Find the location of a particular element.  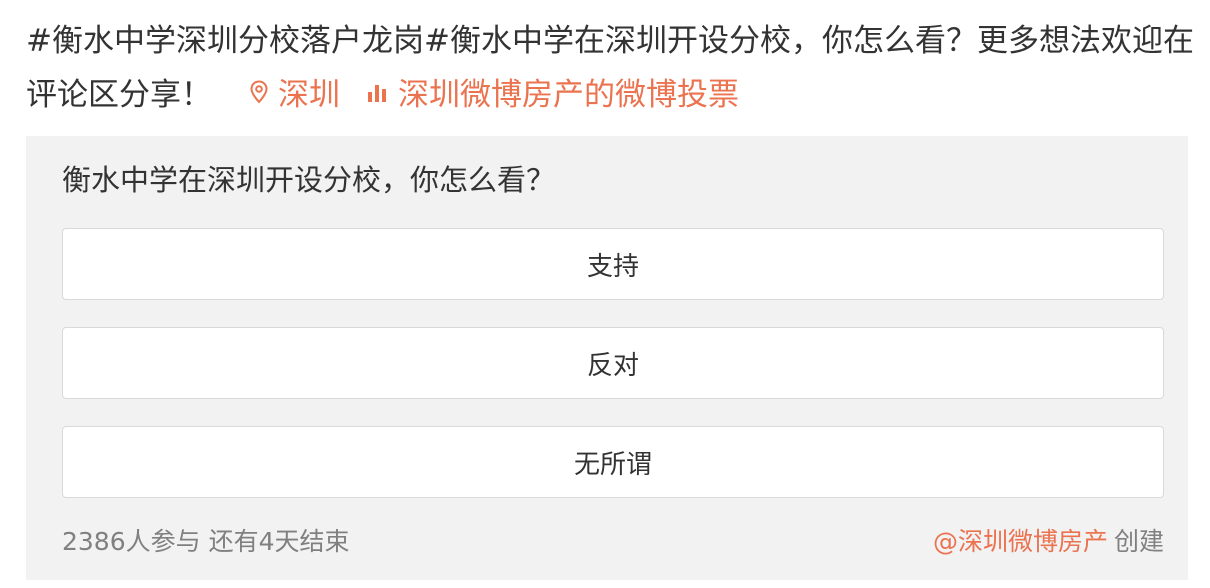

vote-source-link: 深圳微博房产的微博投票 is located at coordinates (552, 95).